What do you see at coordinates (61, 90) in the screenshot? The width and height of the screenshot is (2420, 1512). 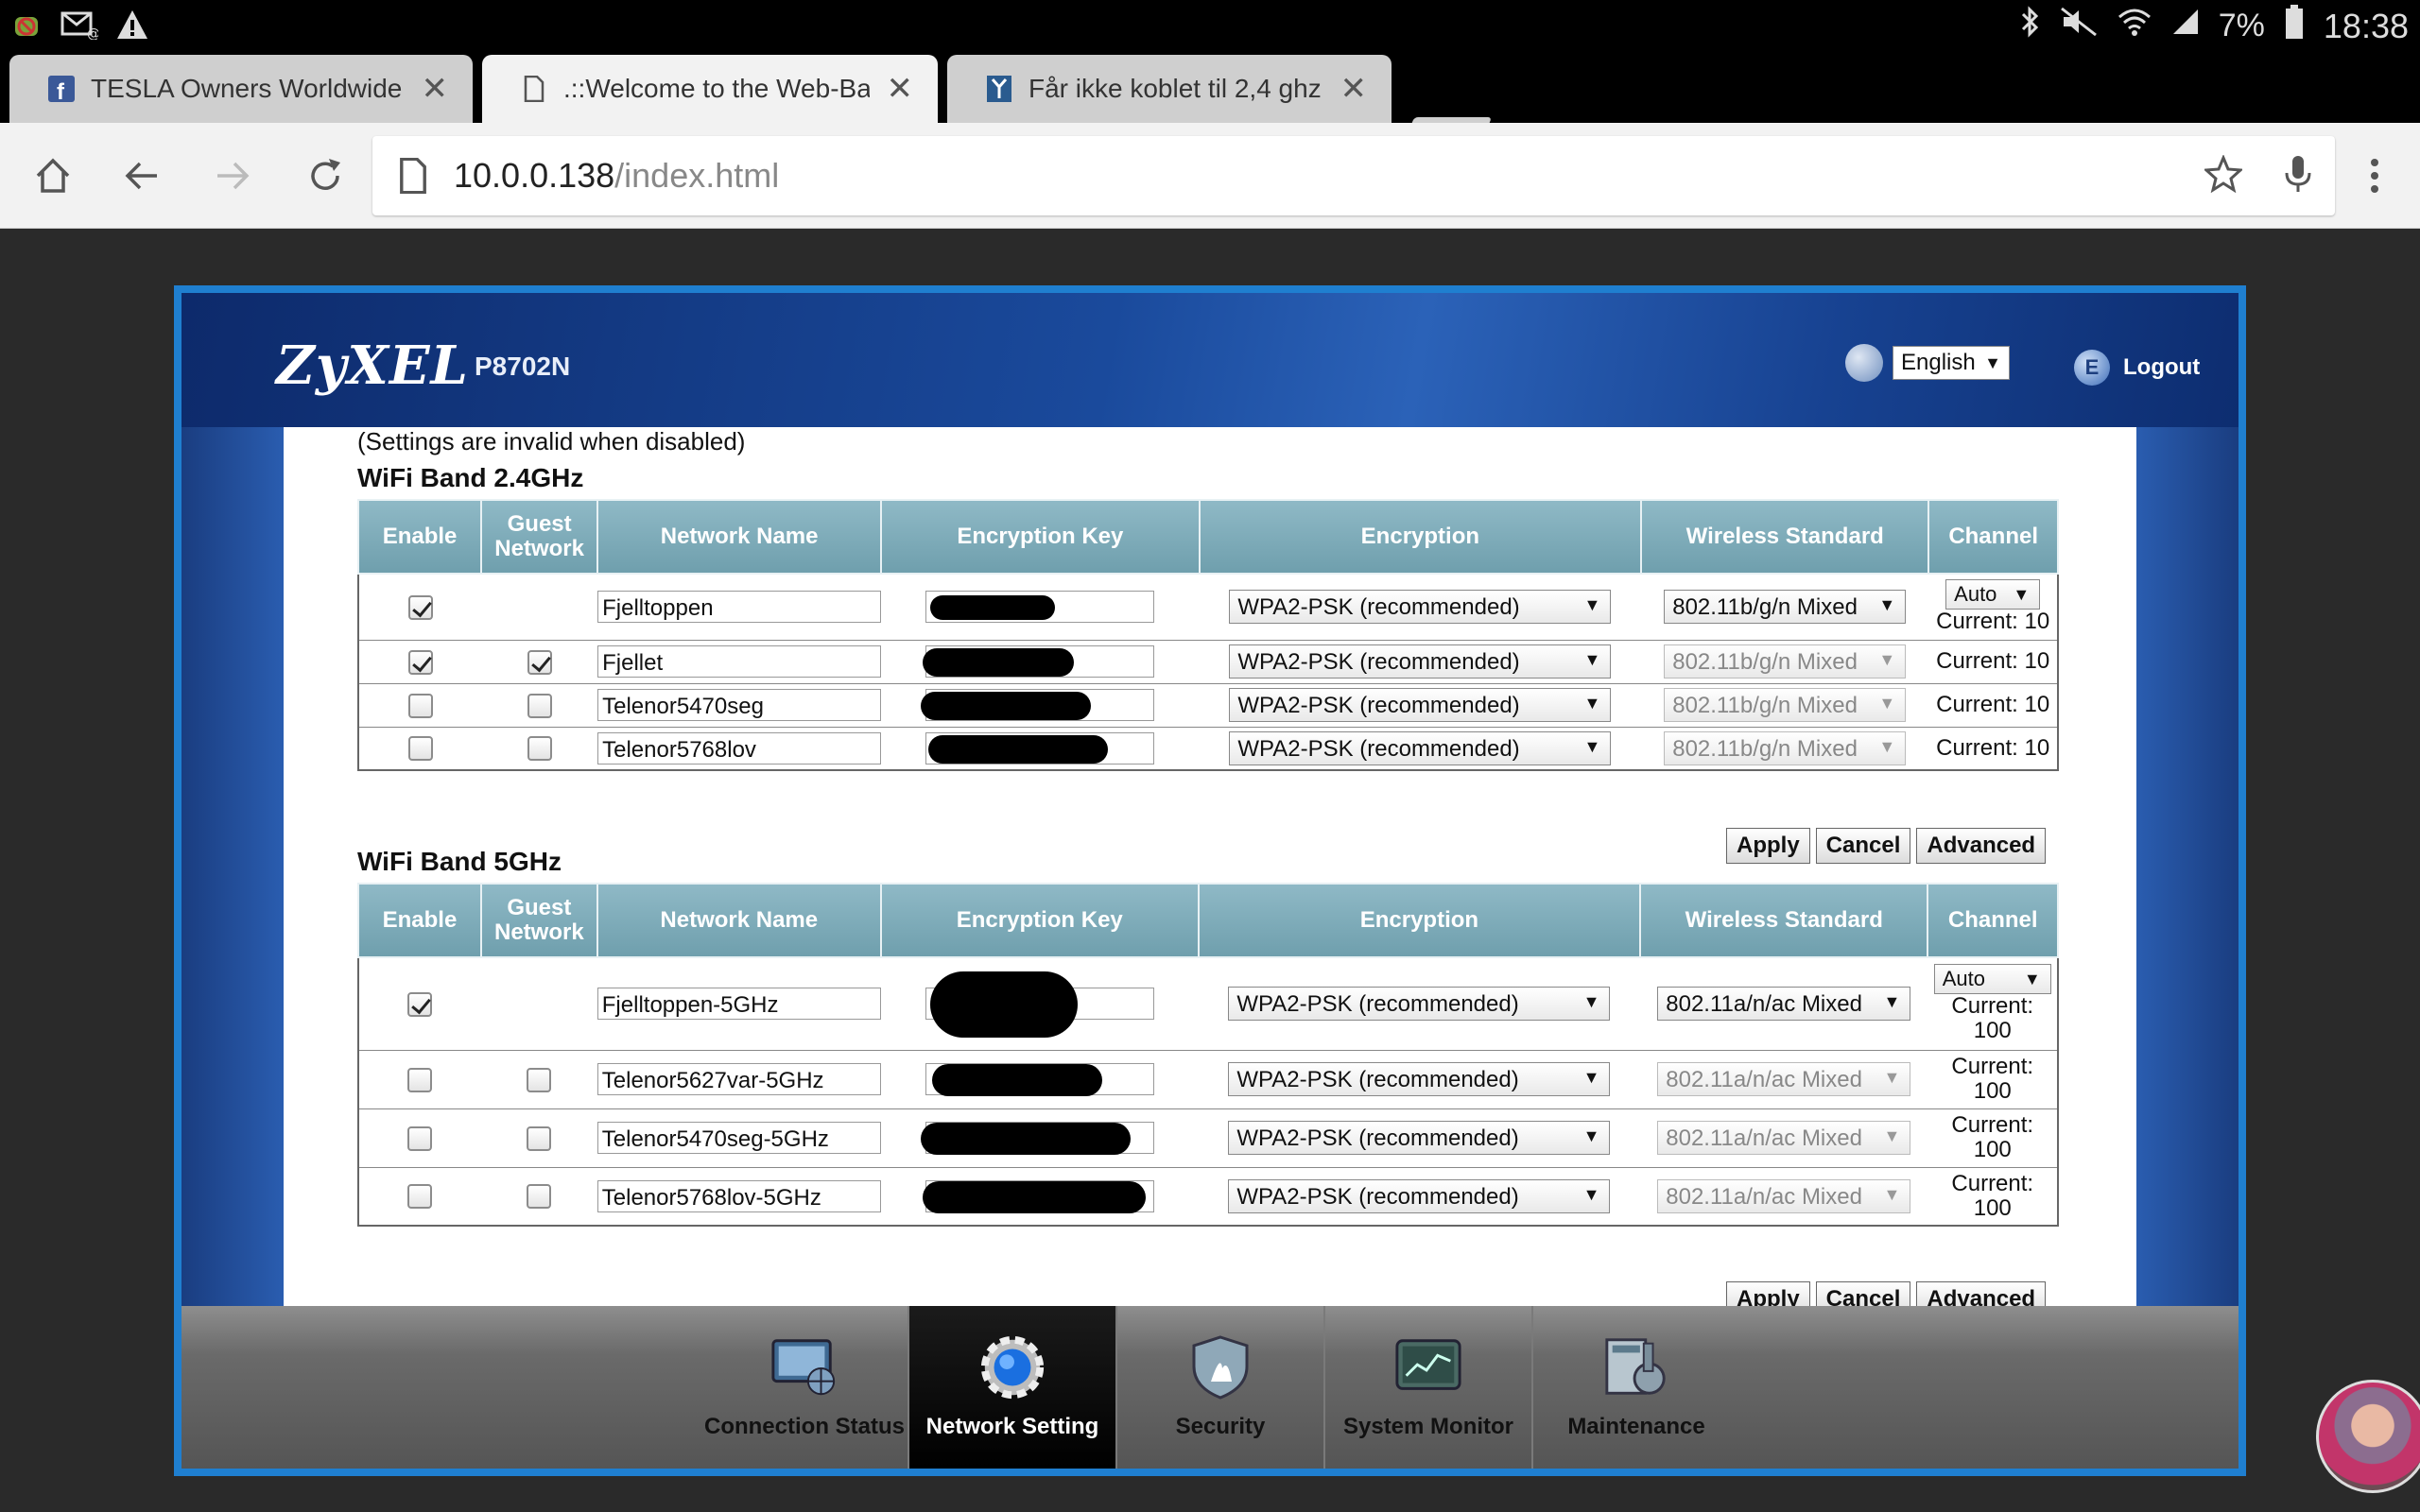 I see `svg-text: f` at bounding box center [61, 90].